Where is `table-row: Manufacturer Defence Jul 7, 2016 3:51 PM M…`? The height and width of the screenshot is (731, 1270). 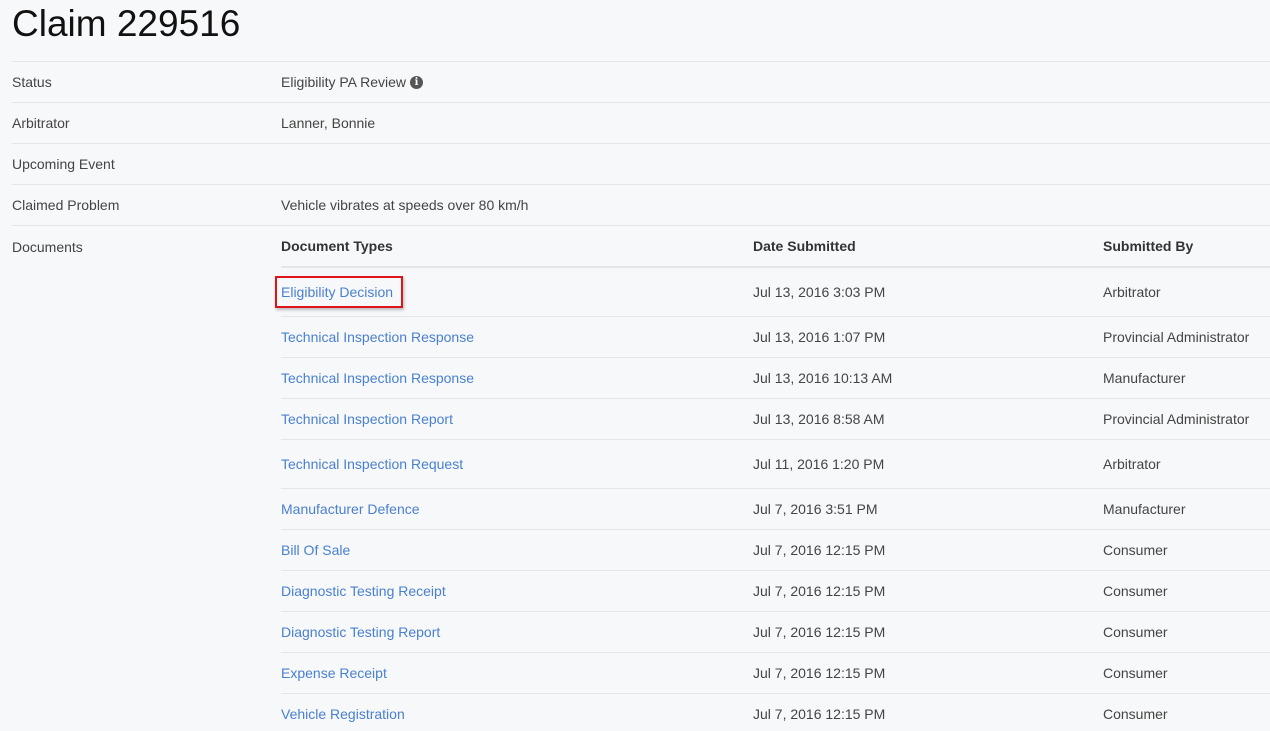
table-row: Manufacturer Defence Jul 7, 2016 3:51 PM M… is located at coordinates (775, 509).